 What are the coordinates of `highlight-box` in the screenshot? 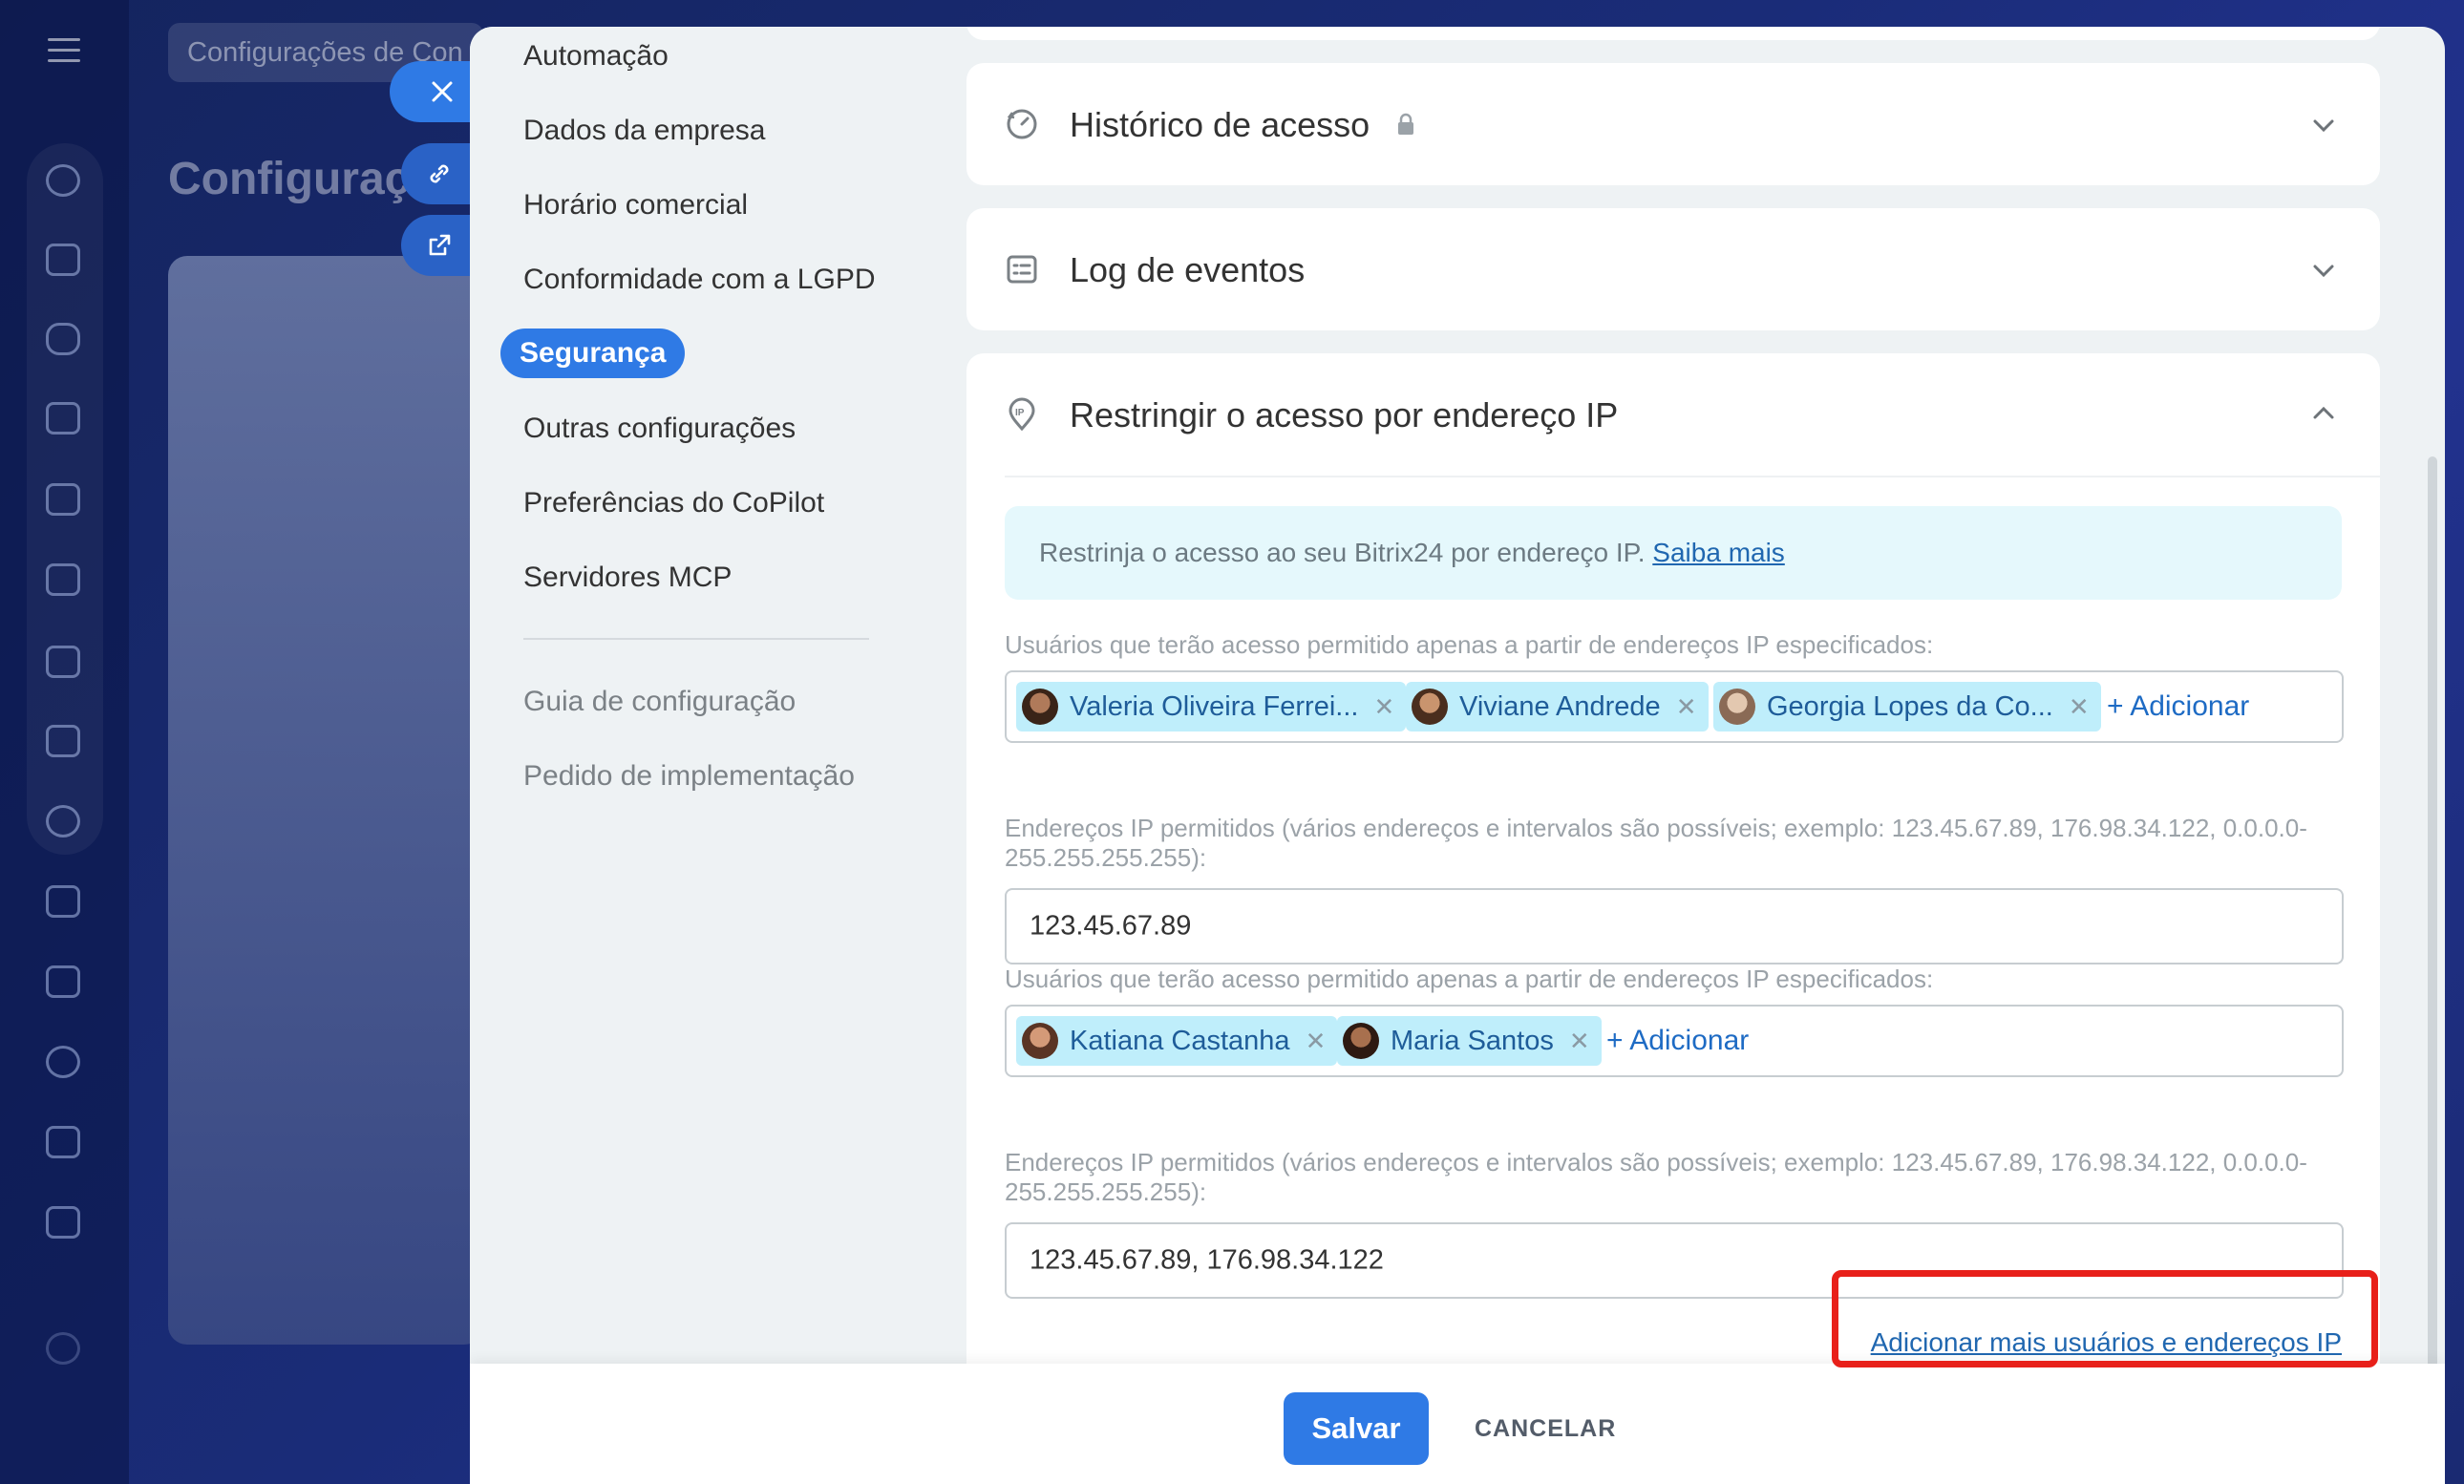 It's located at (2105, 1318).